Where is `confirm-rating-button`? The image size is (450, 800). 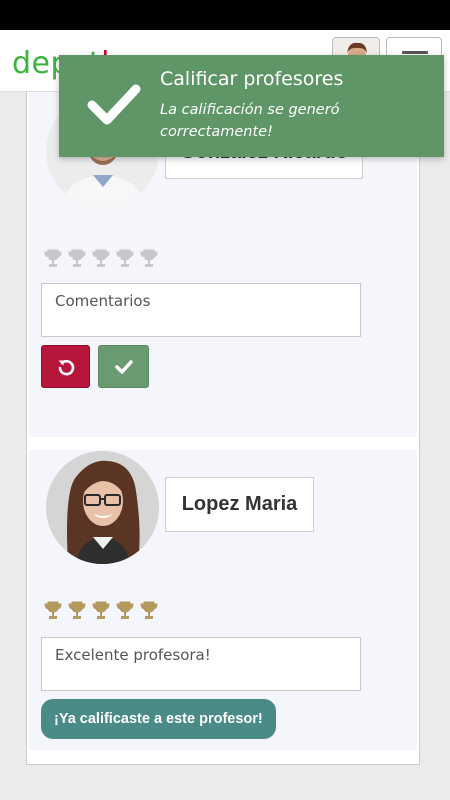
confirm-rating-button is located at coordinates (123, 366).